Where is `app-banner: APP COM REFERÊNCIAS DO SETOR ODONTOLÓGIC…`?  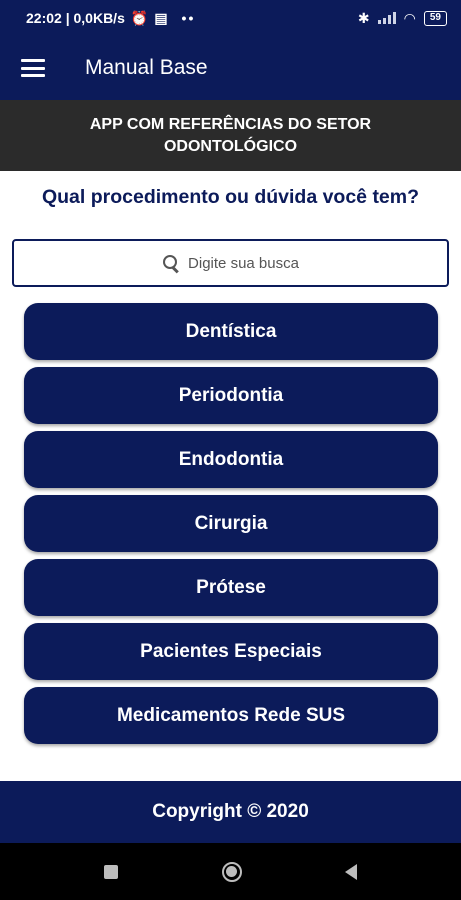 app-banner: APP COM REFERÊNCIAS DO SETOR ODONTOLÓGIC… is located at coordinates (230, 135).